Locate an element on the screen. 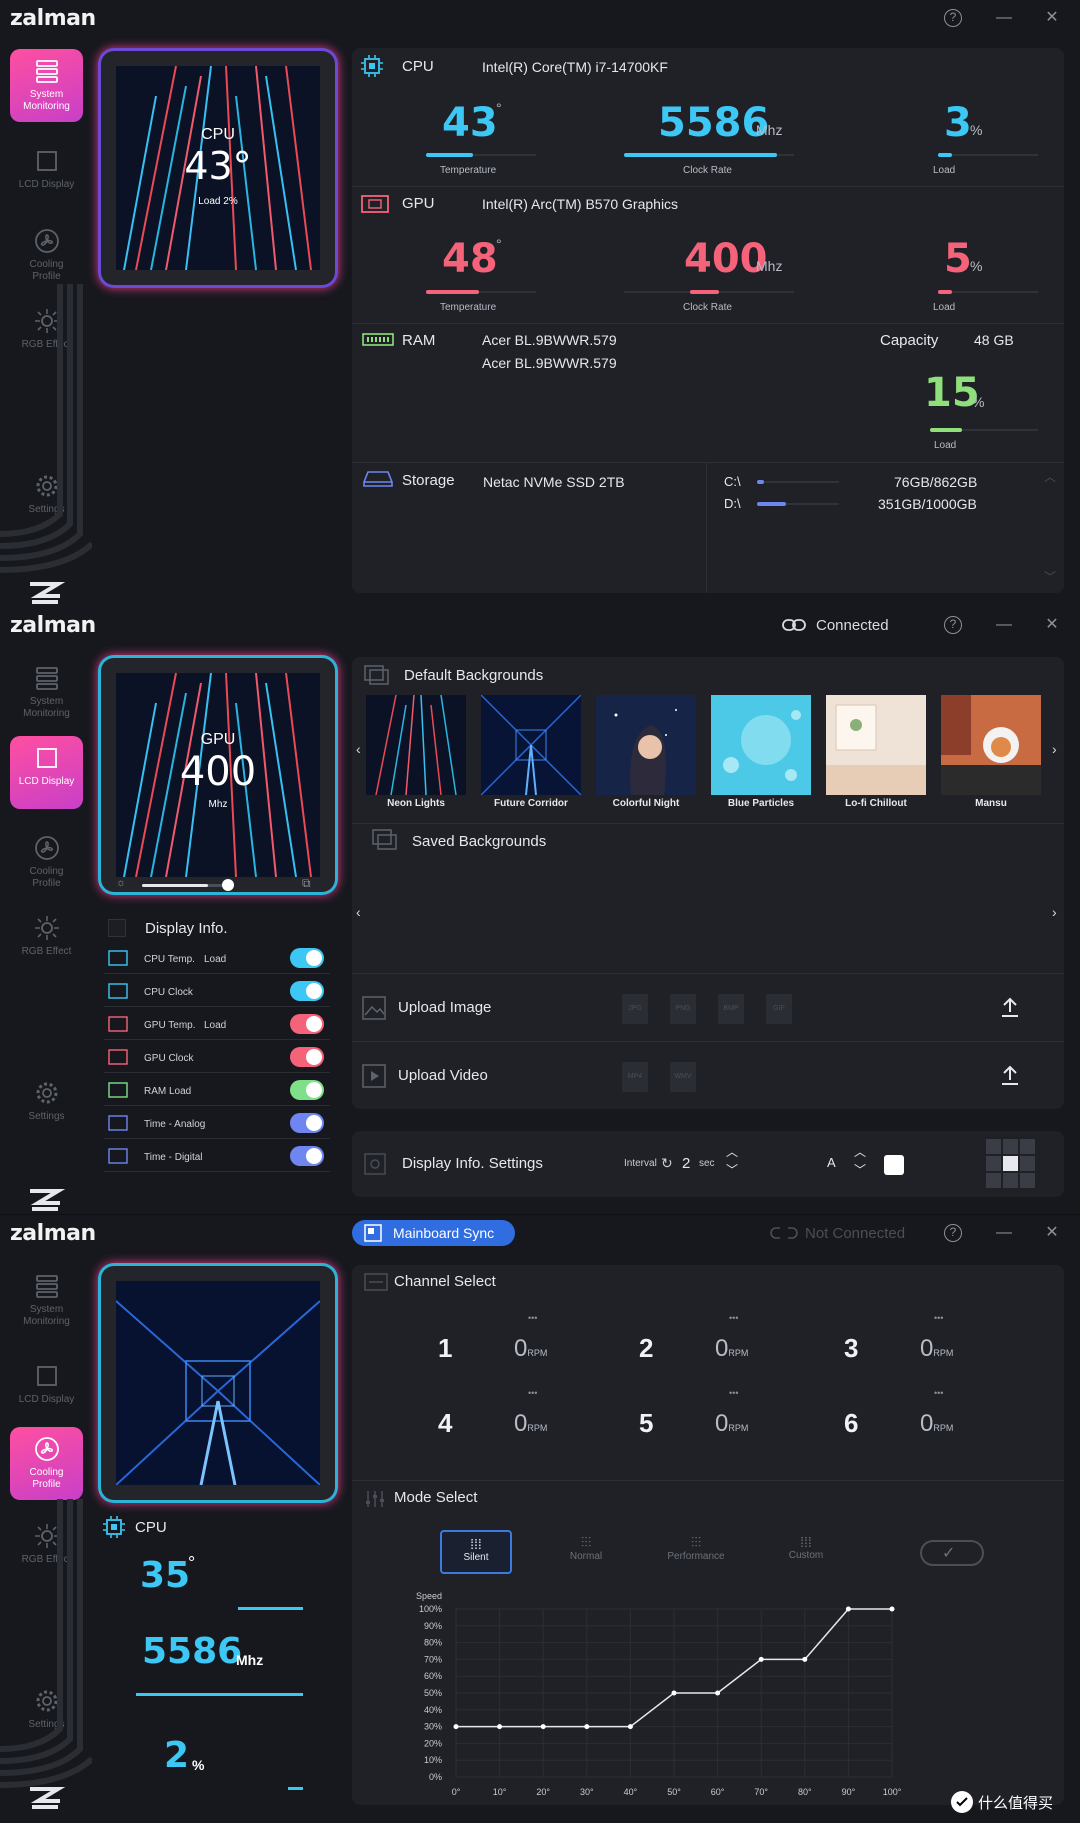 The height and width of the screenshot is (1823, 1080). upload-video-label: Upload Video is located at coordinates (443, 1075).